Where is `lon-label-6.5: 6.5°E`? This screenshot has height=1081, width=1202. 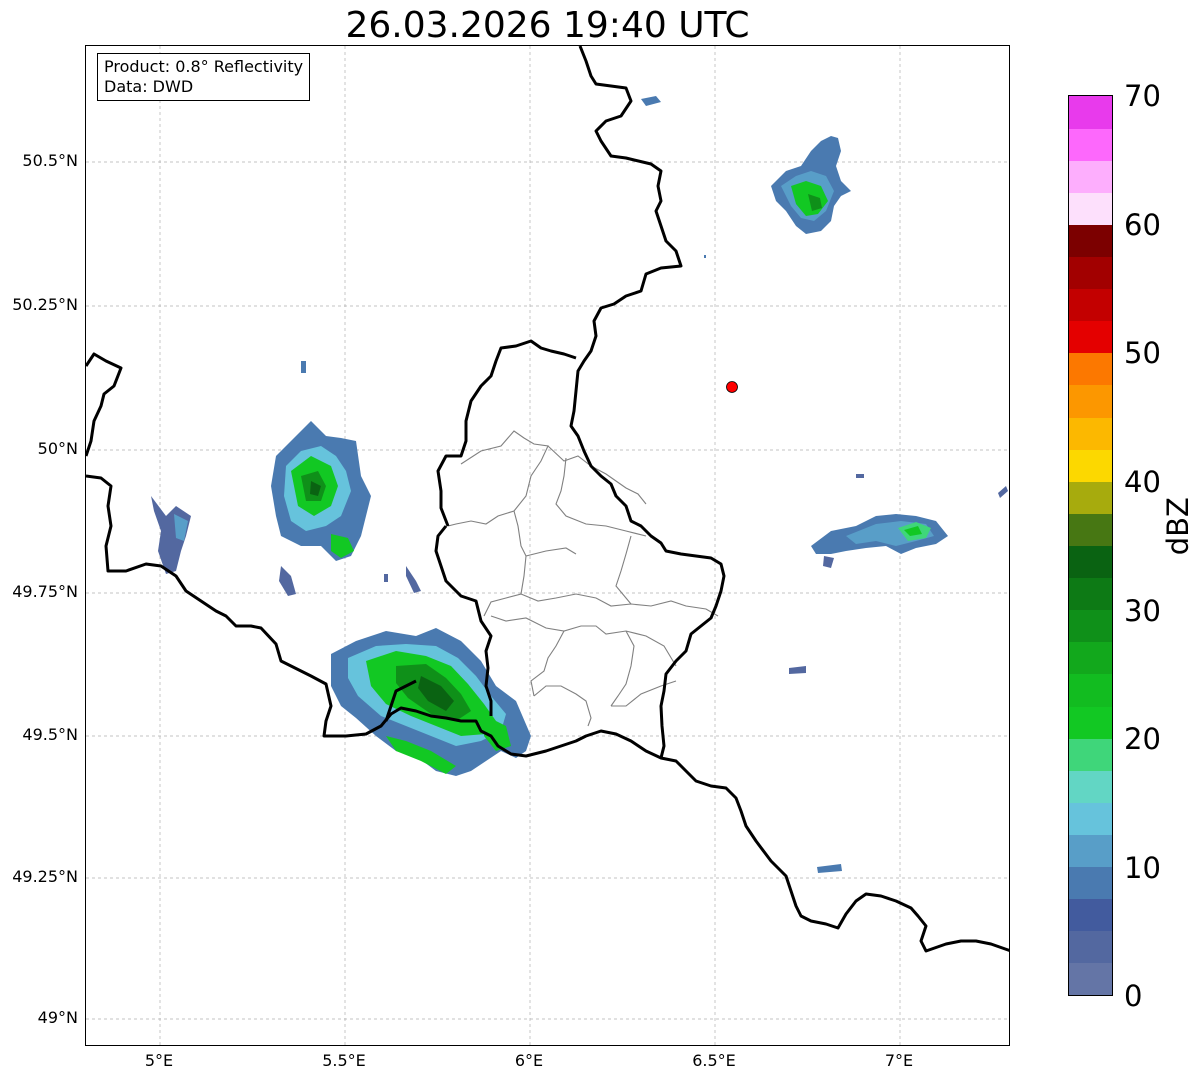
lon-label-6.5: 6.5°E is located at coordinates (714, 1060).